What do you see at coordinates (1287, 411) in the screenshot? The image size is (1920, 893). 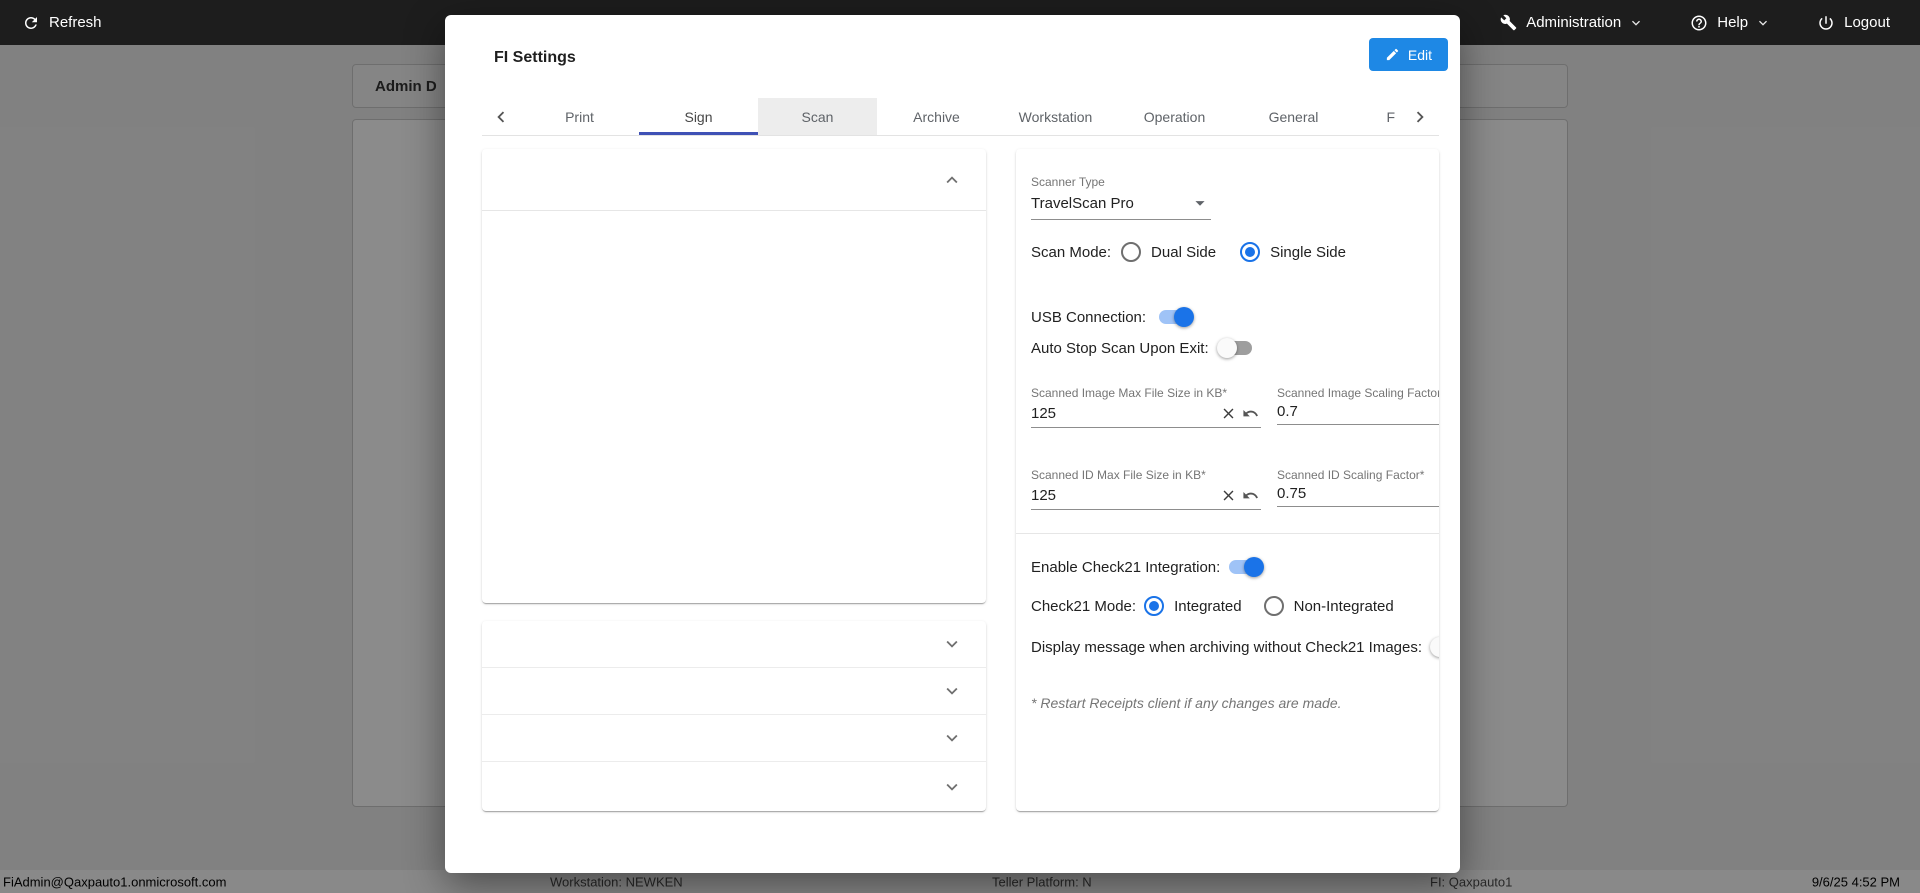 I see `field-value: 0.7` at bounding box center [1287, 411].